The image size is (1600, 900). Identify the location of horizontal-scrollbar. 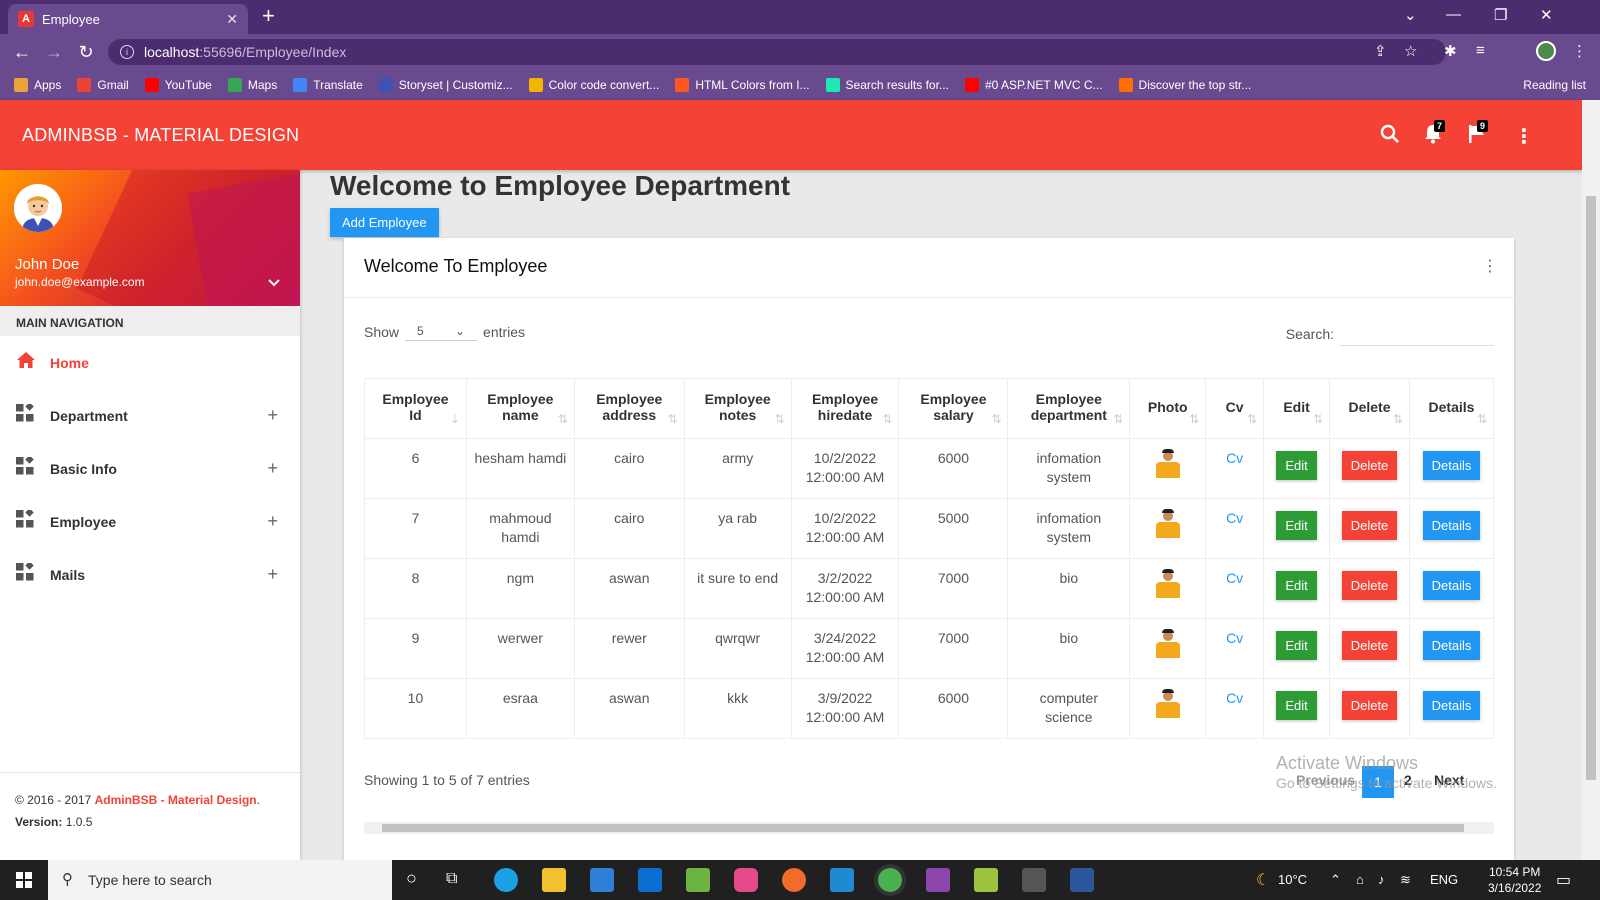
(929, 828).